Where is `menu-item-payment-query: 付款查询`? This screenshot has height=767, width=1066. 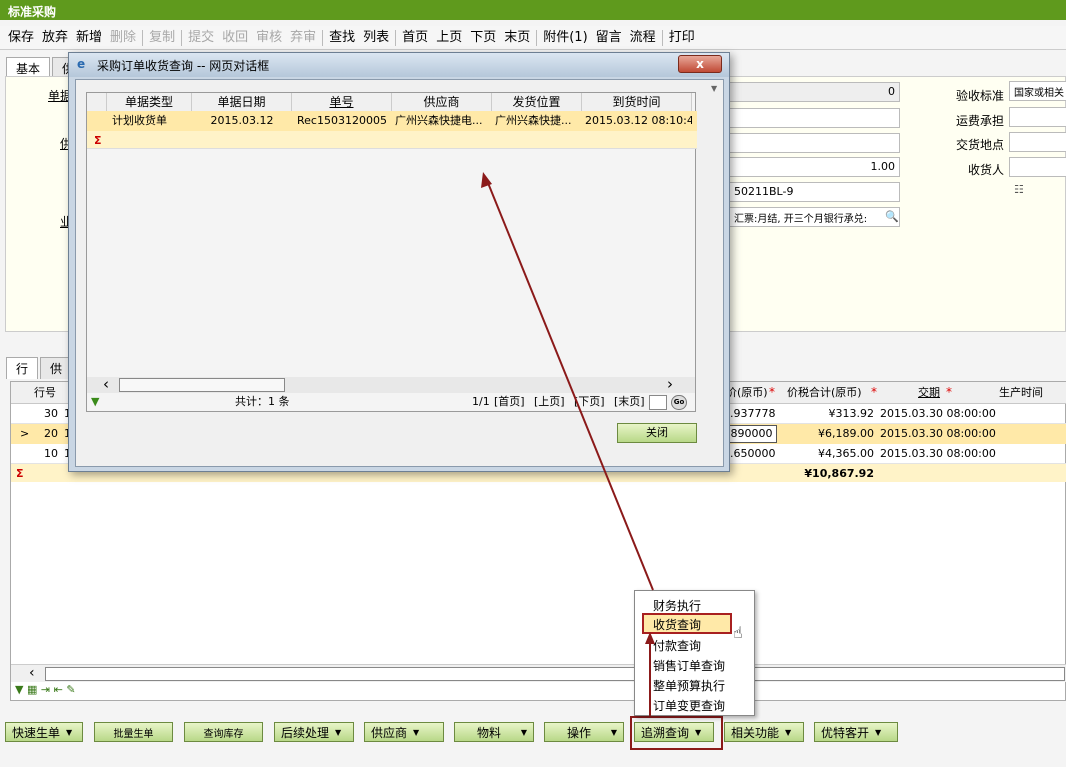
menu-item-payment-query: 付款查询 is located at coordinates (677, 645).